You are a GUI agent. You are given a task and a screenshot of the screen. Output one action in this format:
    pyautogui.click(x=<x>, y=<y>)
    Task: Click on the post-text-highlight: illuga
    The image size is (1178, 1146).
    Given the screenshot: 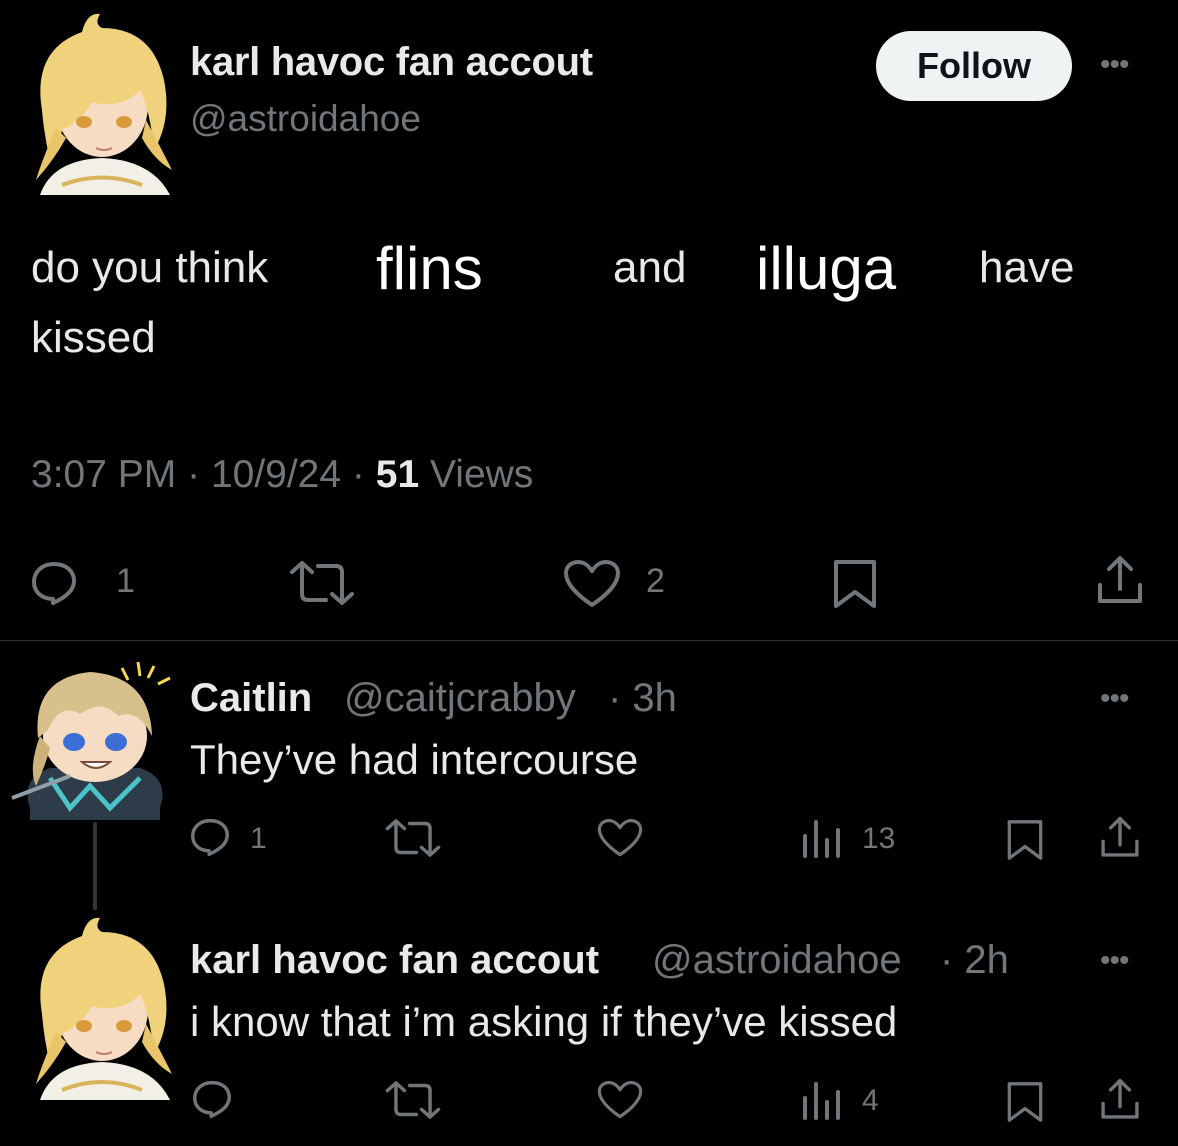 What is the action you would take?
    pyautogui.click(x=826, y=268)
    